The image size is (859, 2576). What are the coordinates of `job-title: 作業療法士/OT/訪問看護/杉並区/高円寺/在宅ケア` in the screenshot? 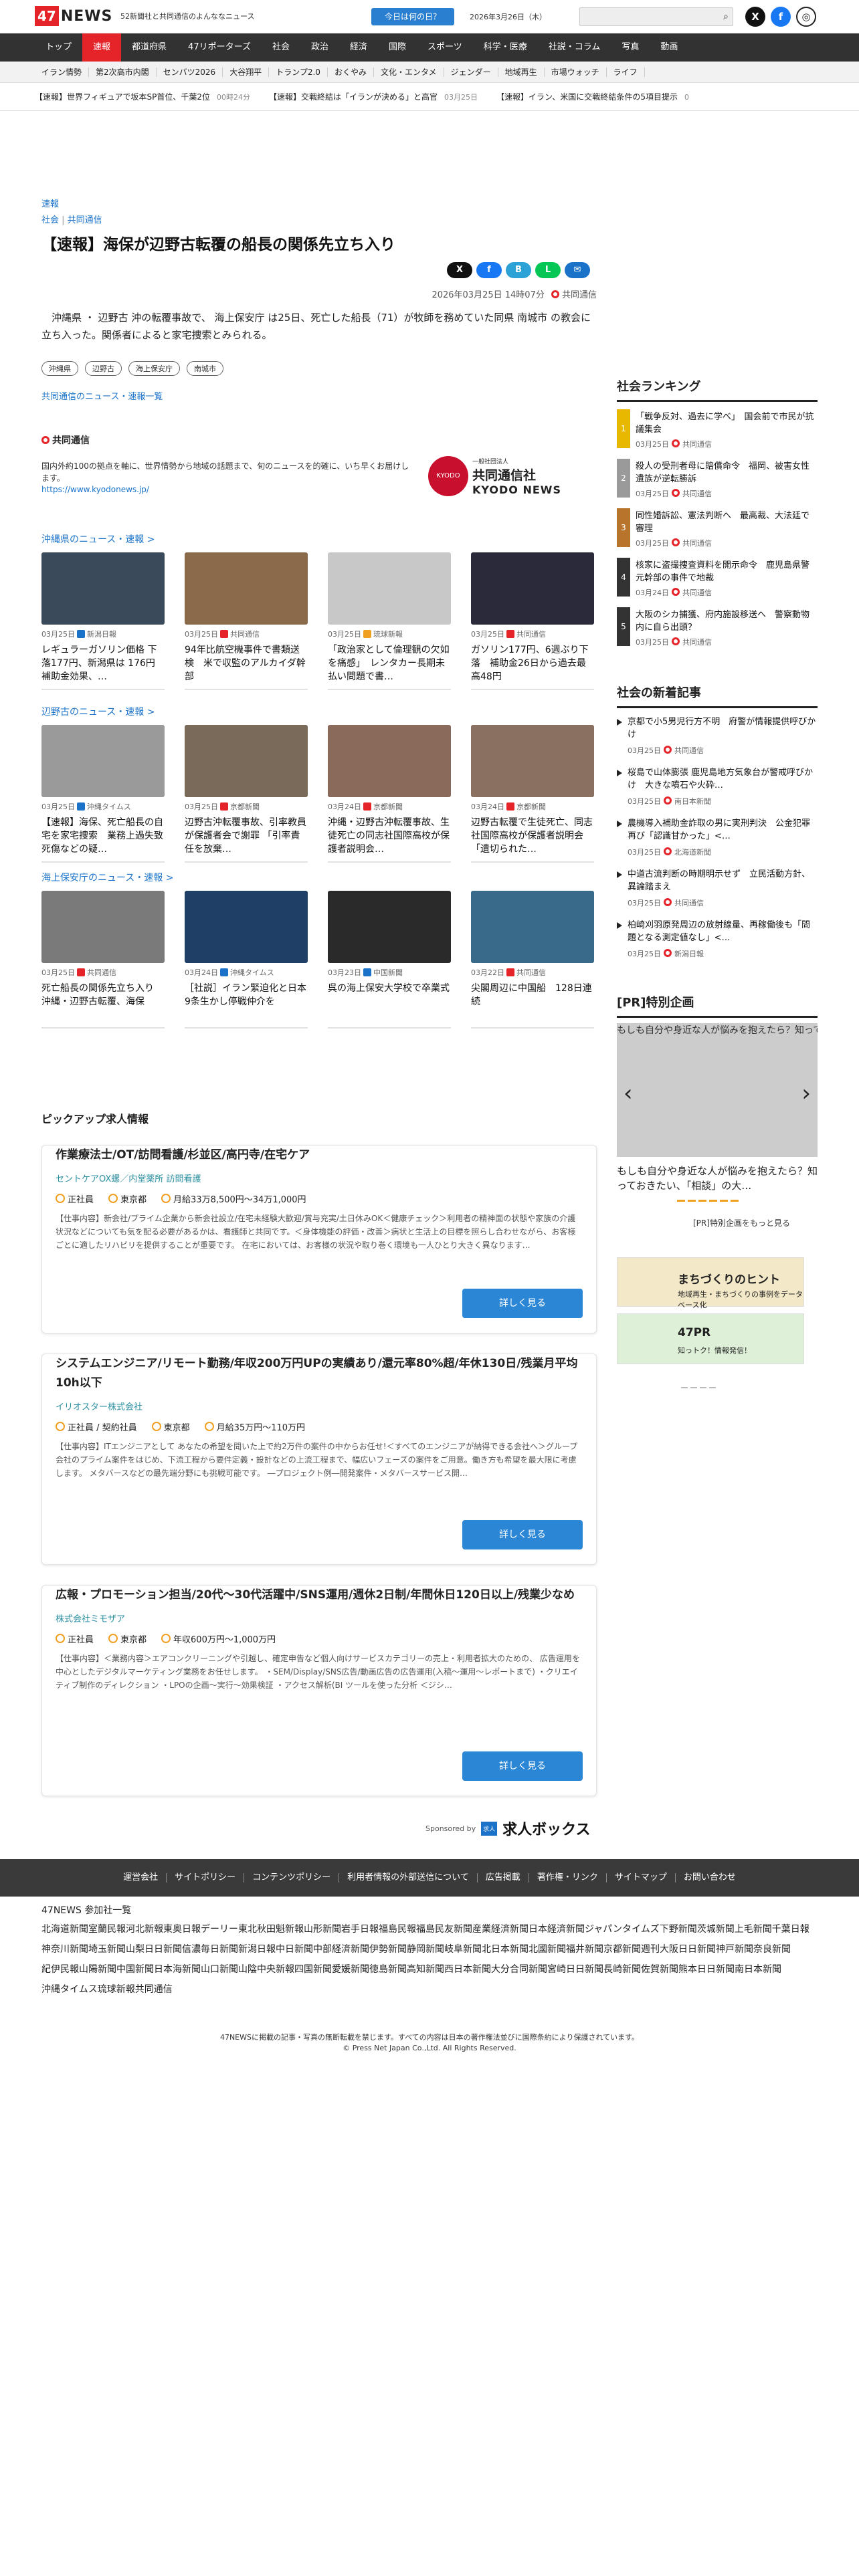 It's located at (183, 1155).